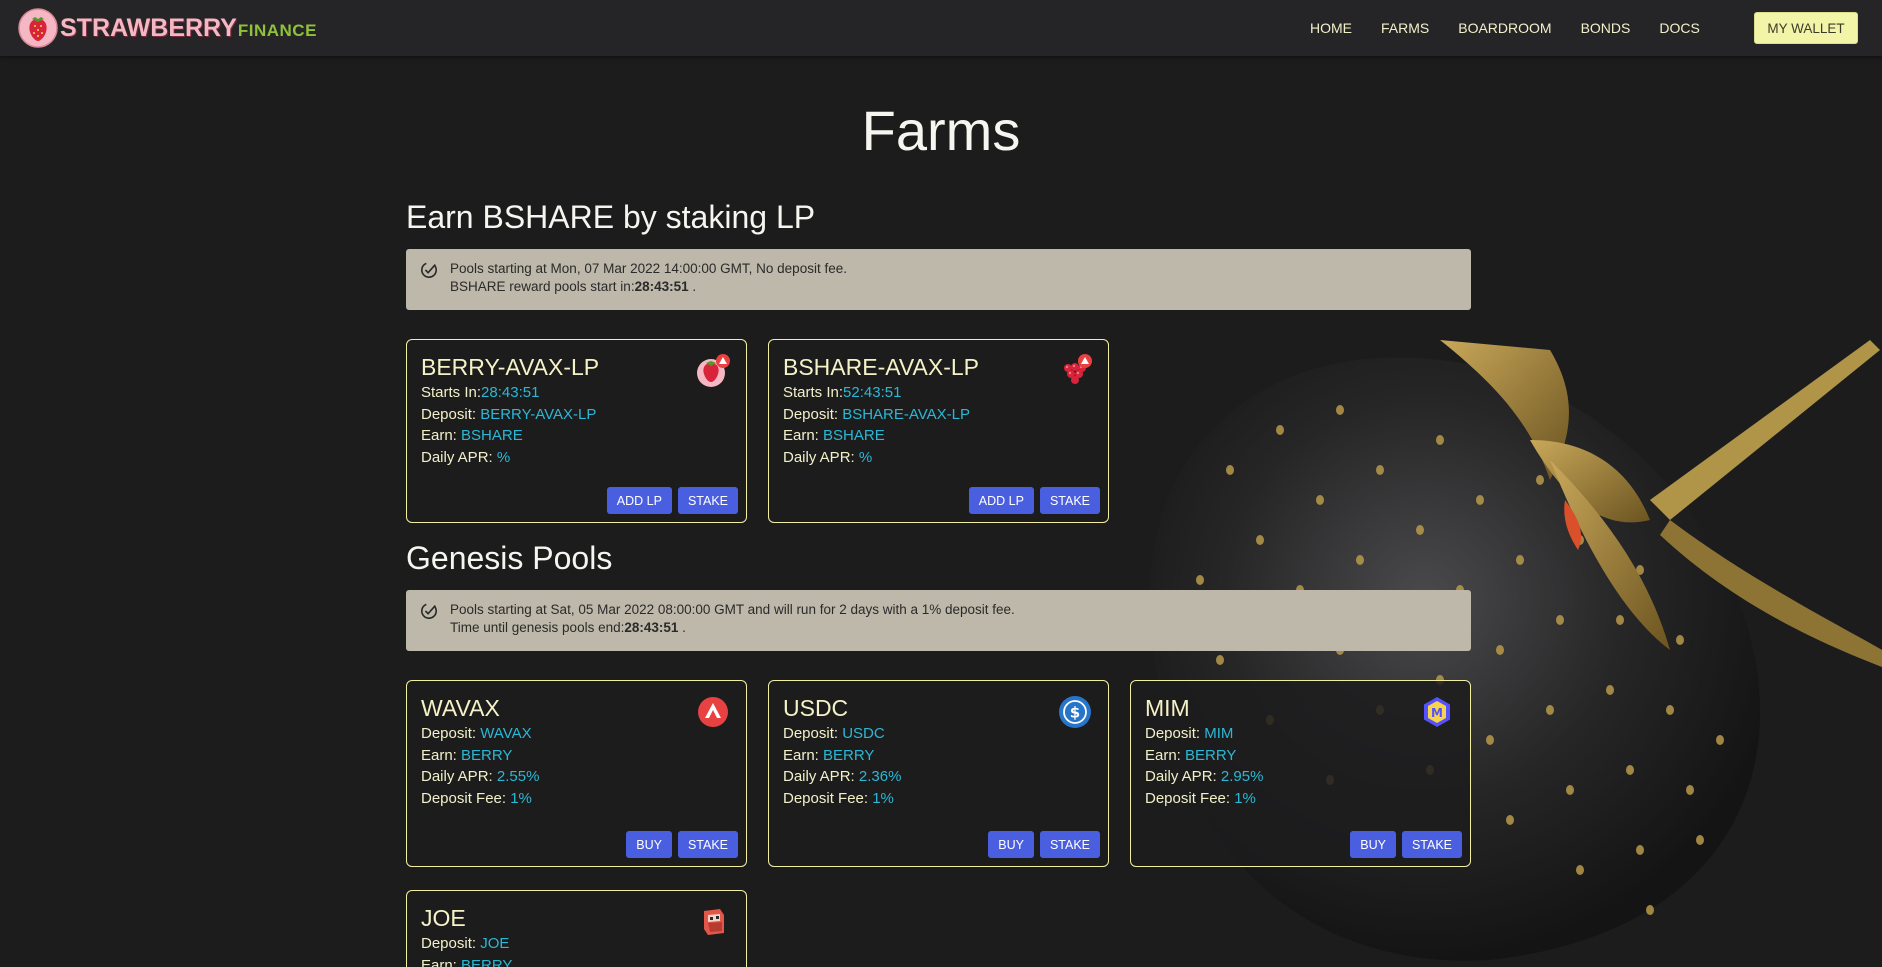 The image size is (1882, 967). What do you see at coordinates (38, 28) in the screenshot?
I see `strawberry-logo-icon` at bounding box center [38, 28].